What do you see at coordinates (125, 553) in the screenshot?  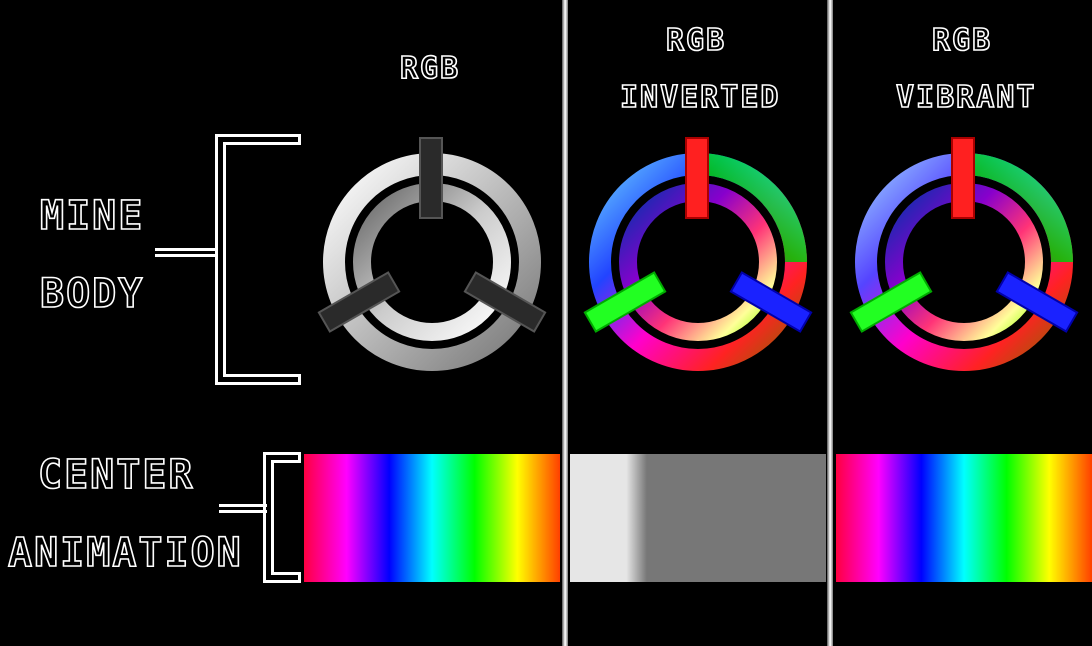 I see `animation-label: ANIMATION` at bounding box center [125, 553].